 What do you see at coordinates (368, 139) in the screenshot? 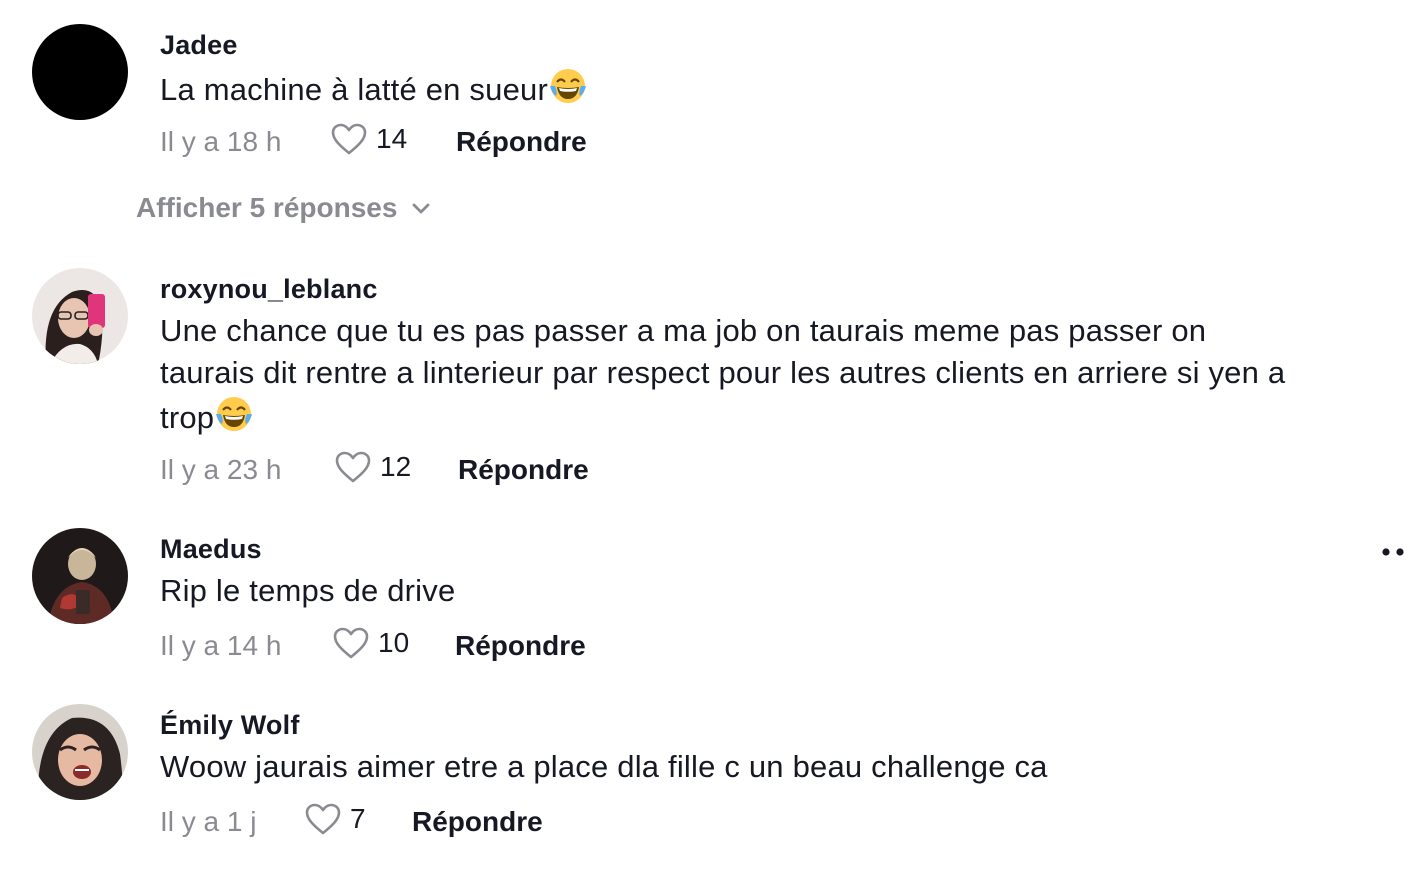
I see `like-button: 14` at bounding box center [368, 139].